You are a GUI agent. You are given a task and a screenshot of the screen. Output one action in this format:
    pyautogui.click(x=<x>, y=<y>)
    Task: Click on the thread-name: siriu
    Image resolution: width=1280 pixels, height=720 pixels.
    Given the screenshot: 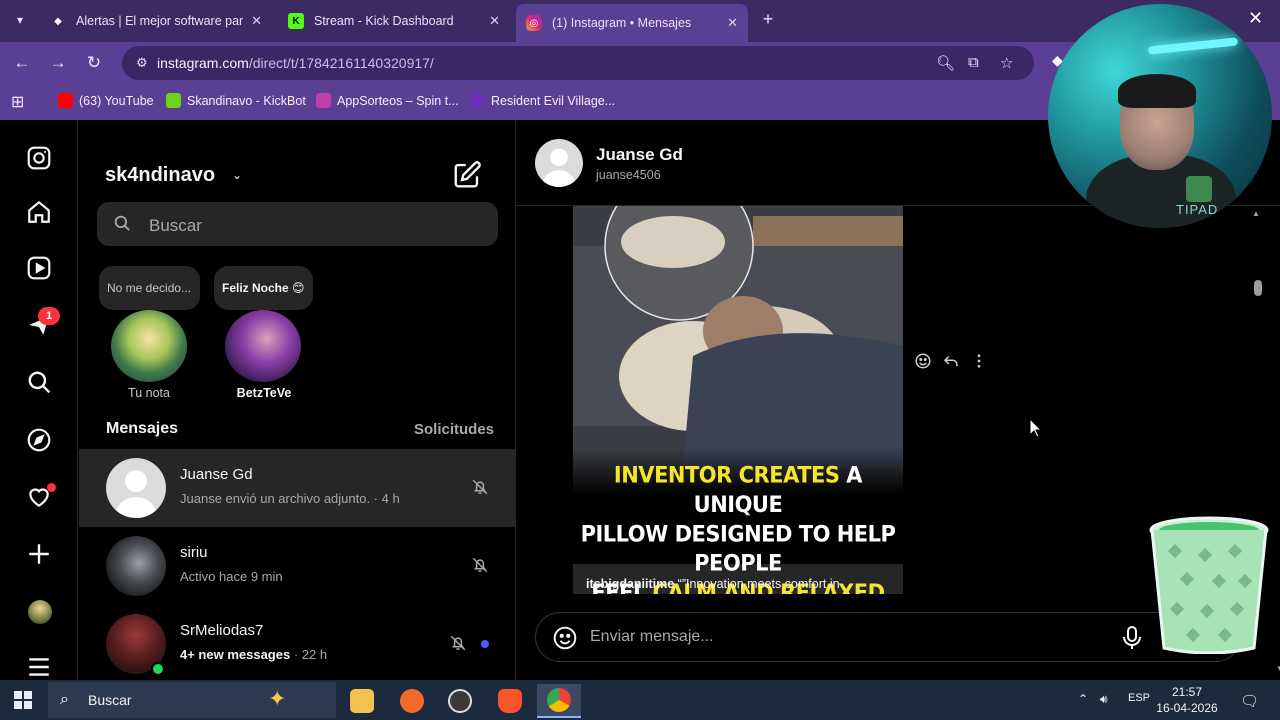 What is the action you would take?
    pyautogui.click(x=194, y=552)
    